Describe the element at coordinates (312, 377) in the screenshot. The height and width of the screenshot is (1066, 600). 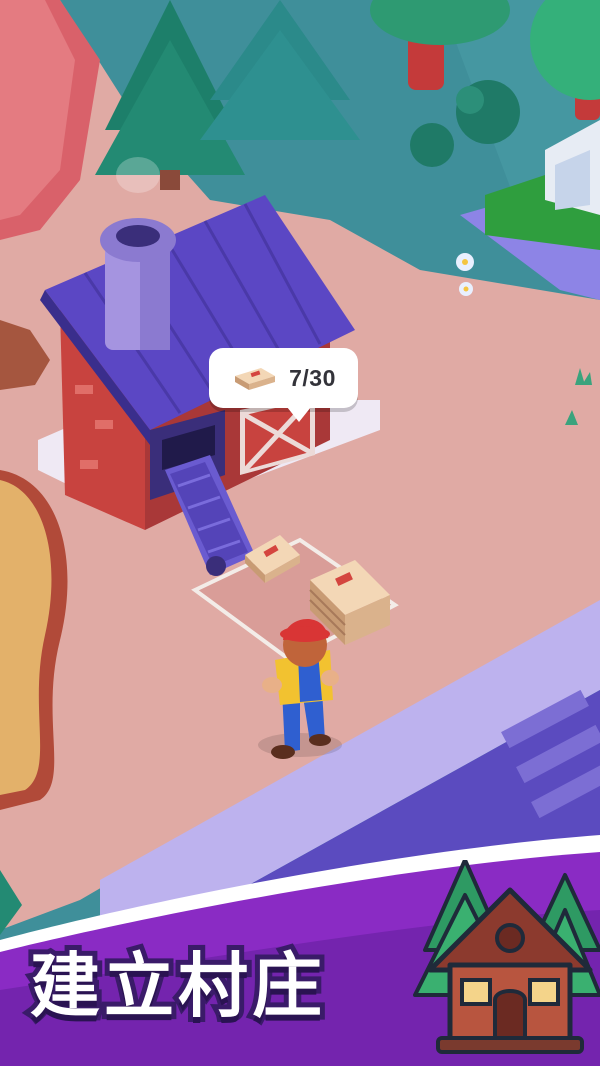
I see `resource-counter-text: 7/30` at that location.